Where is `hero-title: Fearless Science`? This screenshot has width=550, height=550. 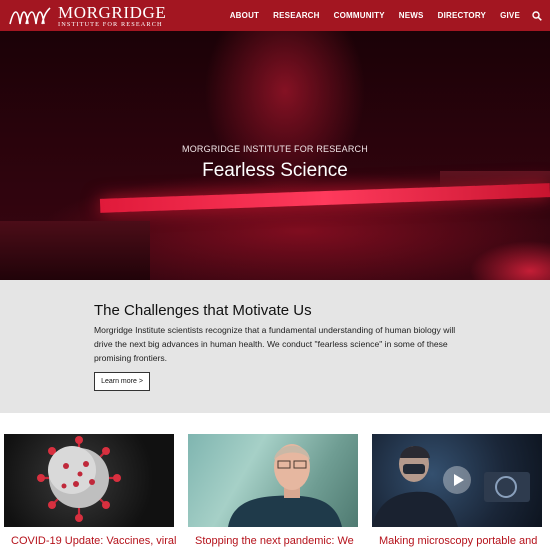
hero-title: Fearless Science is located at coordinates (275, 170).